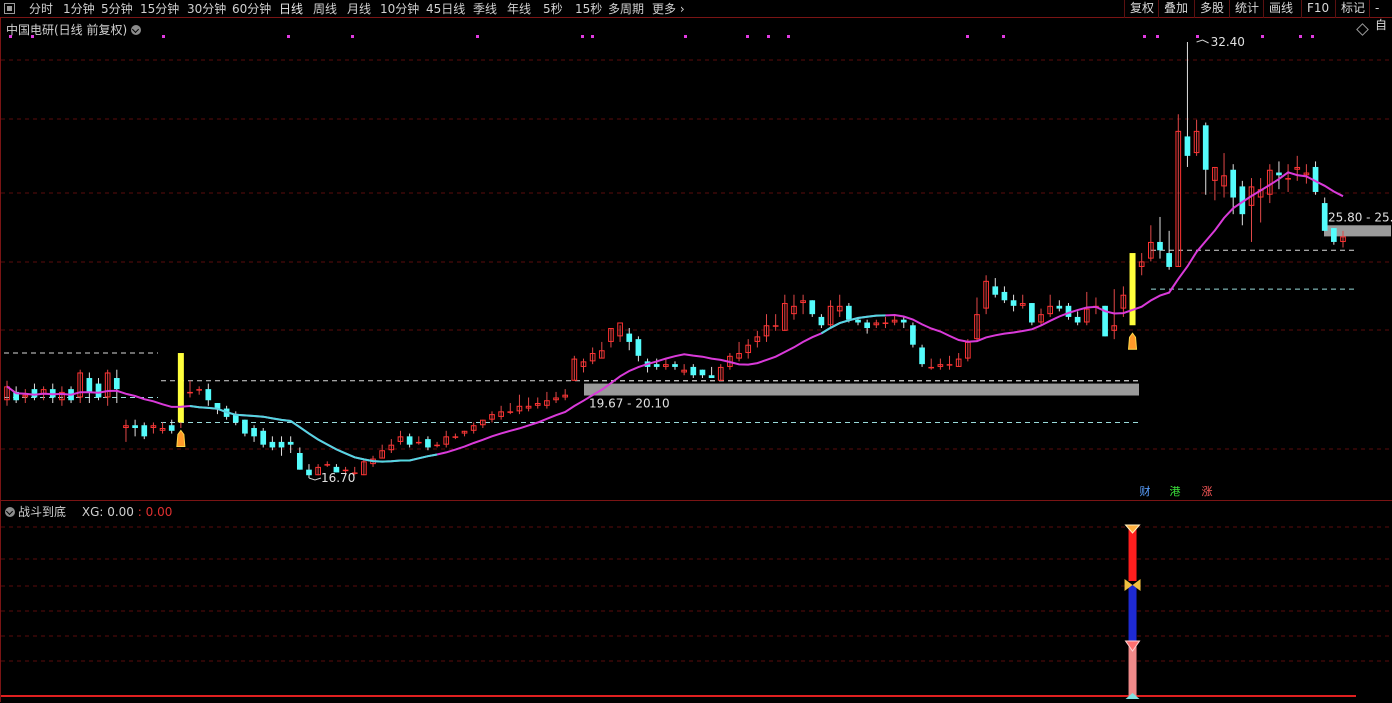 This screenshot has height=703, width=1392. I want to click on tab-quarterly: 季线, so click(485, 9).